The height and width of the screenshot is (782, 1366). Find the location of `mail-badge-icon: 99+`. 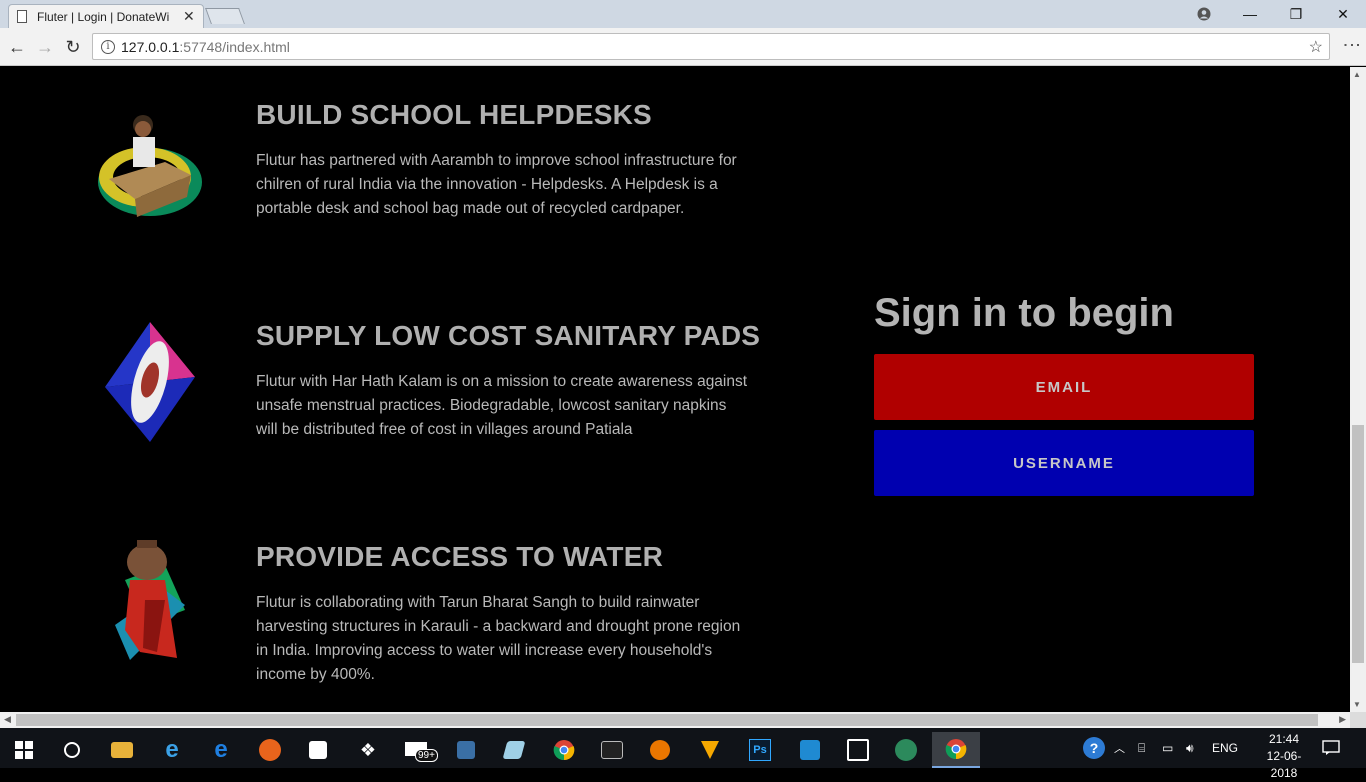

mail-badge-icon: 99+ is located at coordinates (418, 750).